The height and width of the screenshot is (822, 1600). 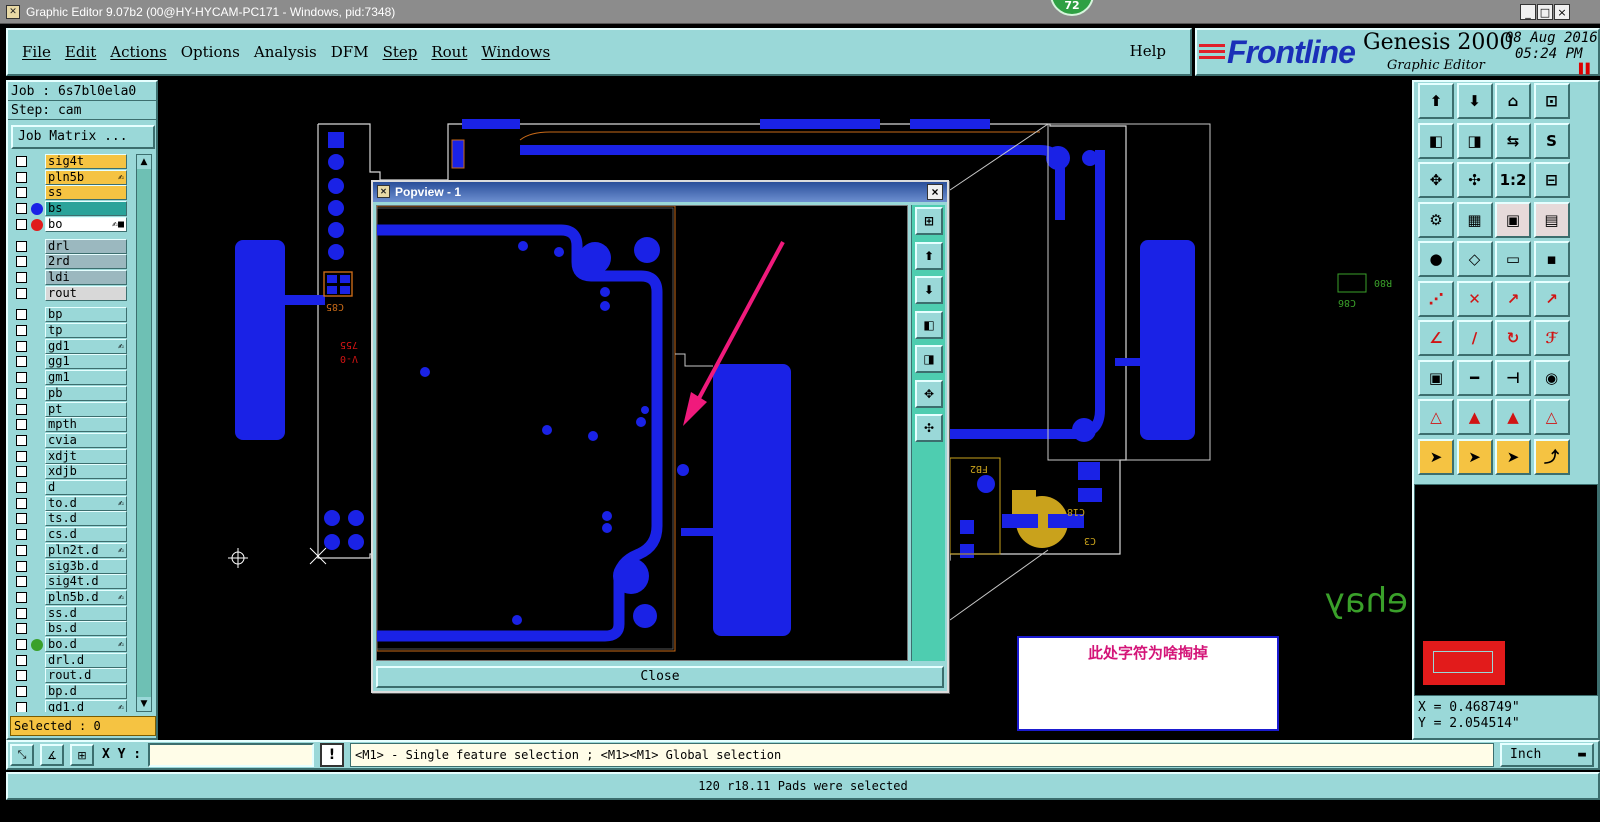 I want to click on pad-tool-icon: ●, so click(x=1436, y=259).